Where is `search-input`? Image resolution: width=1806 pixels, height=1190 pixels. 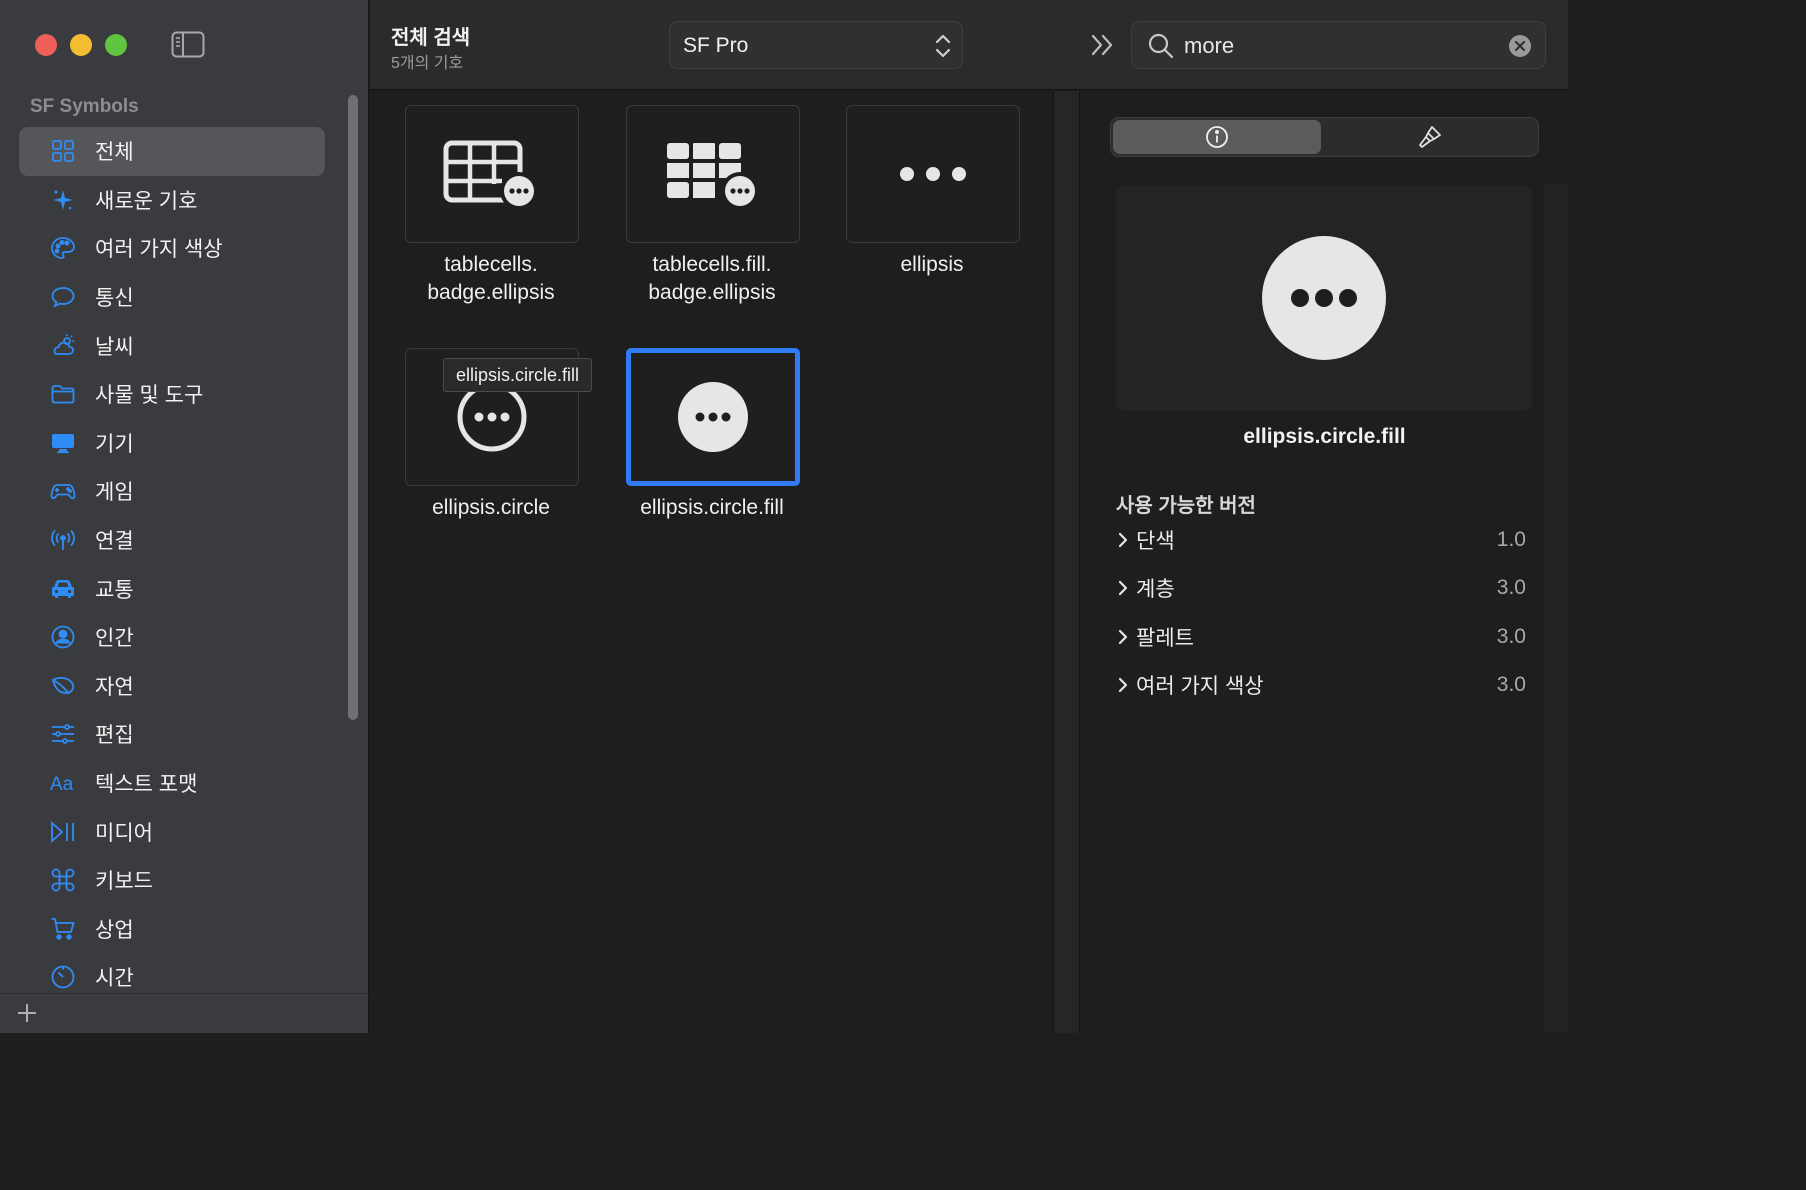 search-input is located at coordinates (1339, 46).